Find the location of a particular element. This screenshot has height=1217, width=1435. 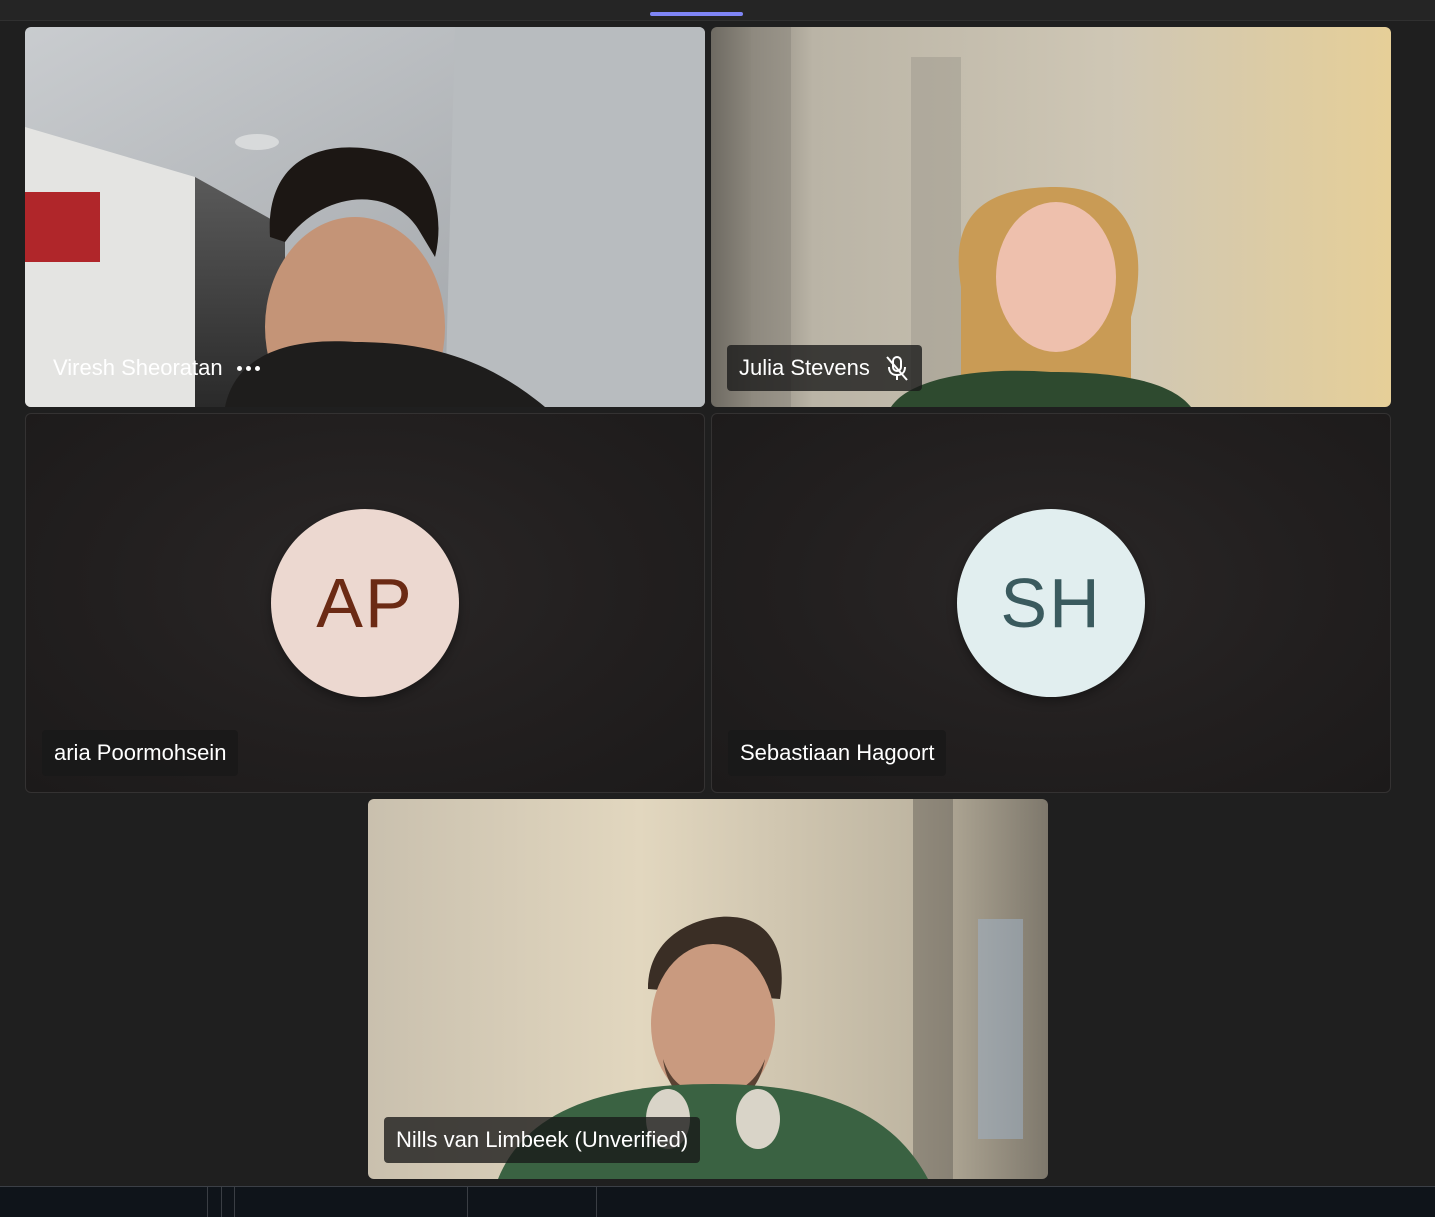

participant-name: Julia Stevens is located at coordinates (804, 367).